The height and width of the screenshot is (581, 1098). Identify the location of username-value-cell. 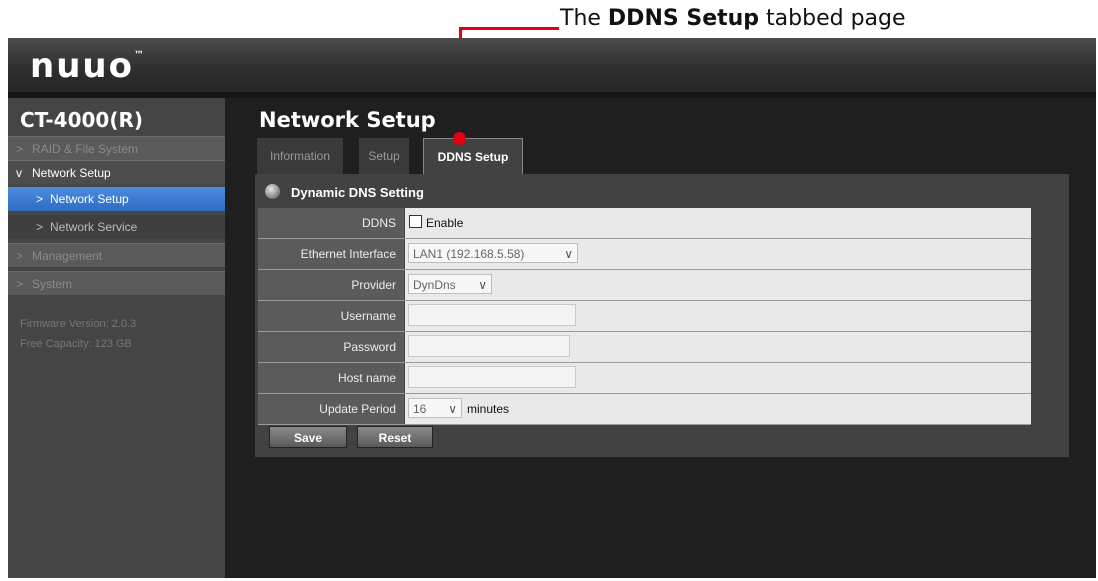
(718, 316).